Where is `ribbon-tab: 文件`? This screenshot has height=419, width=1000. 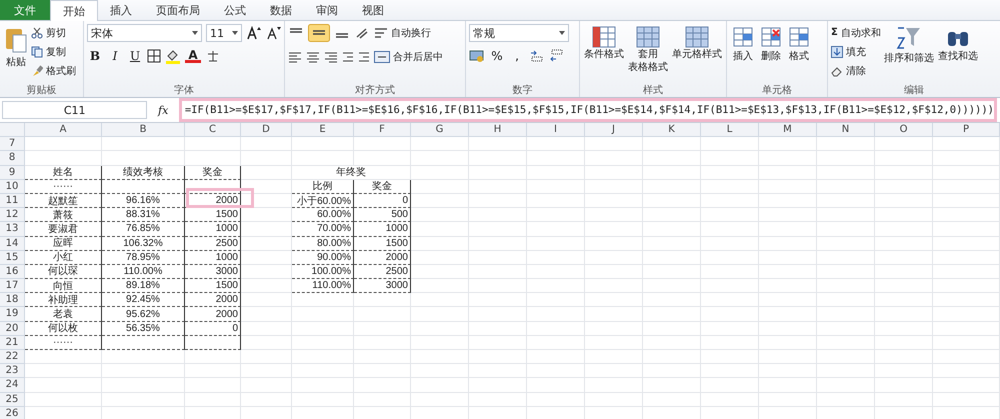 ribbon-tab: 文件 is located at coordinates (25, 10).